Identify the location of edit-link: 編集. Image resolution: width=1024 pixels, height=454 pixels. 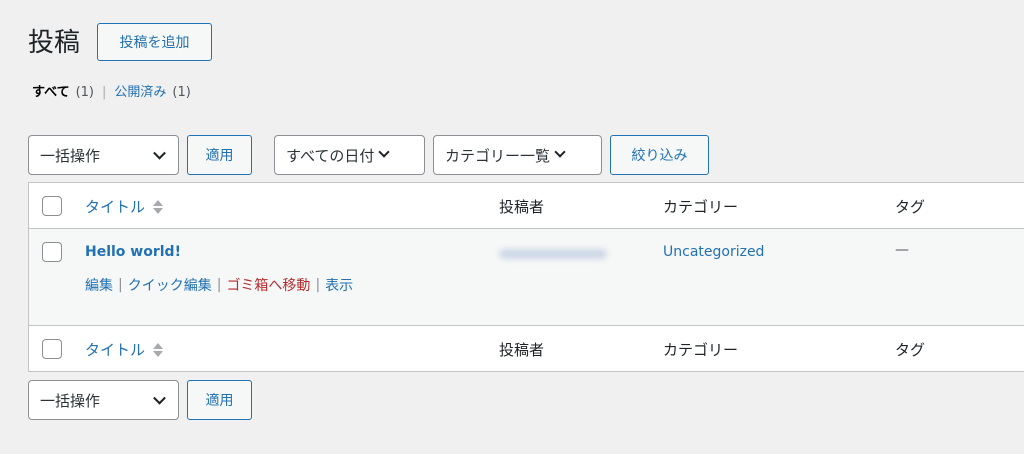
(99, 285).